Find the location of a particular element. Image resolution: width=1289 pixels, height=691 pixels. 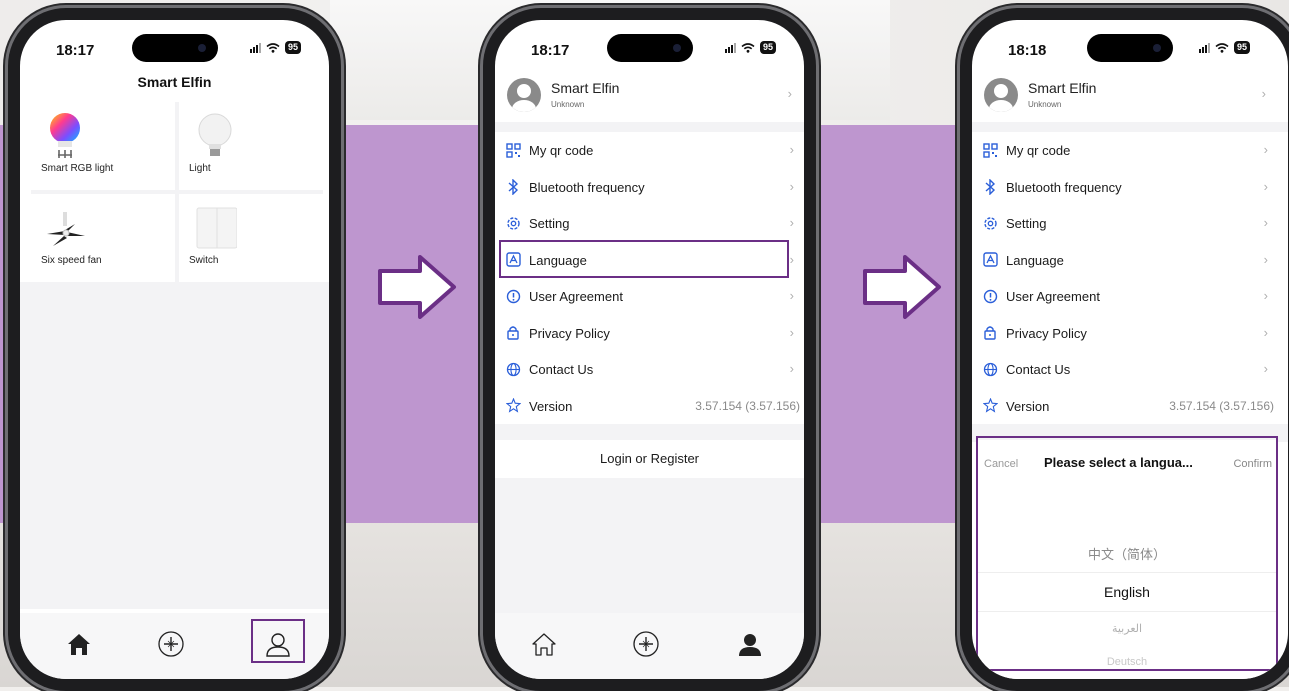

device-tile-switch: Switch is located at coordinates (251, 238).